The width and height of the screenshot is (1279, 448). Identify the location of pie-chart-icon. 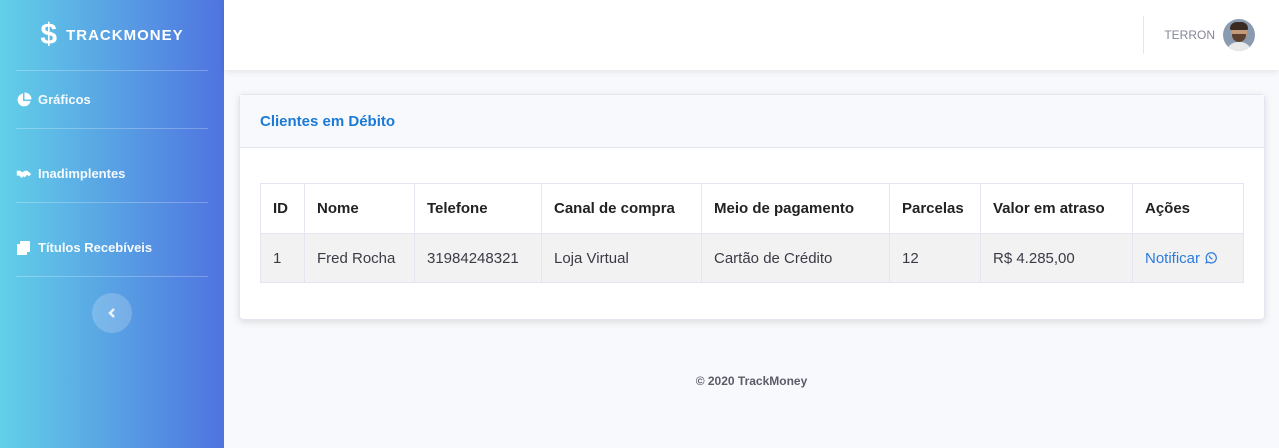
(24, 99).